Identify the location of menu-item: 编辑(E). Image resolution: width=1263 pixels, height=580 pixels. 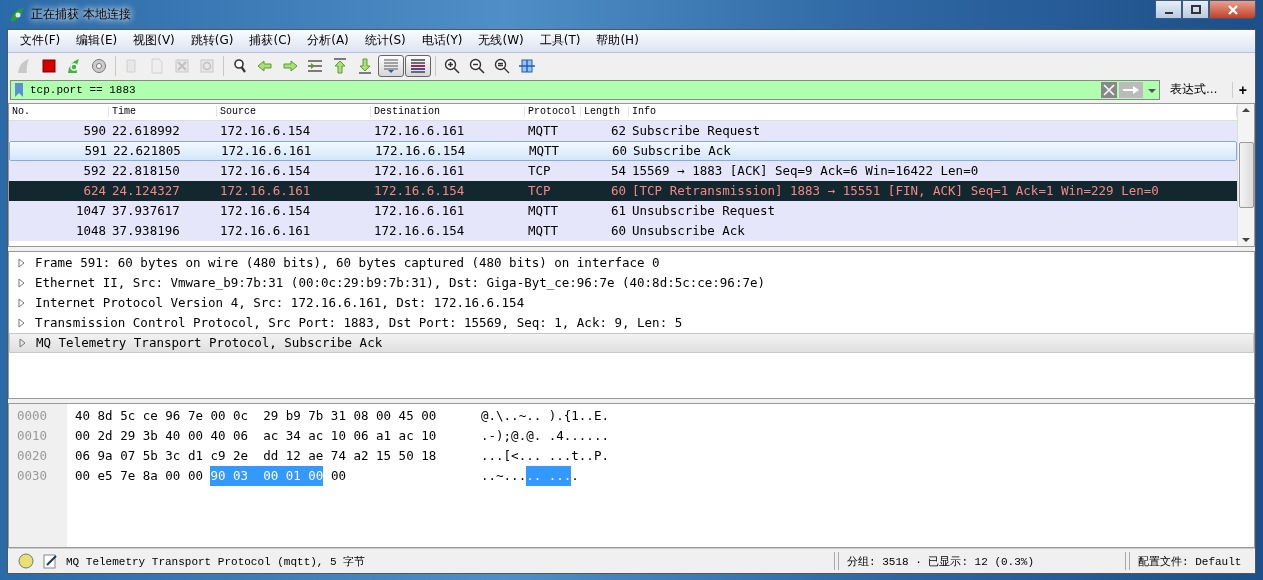
(97, 41).